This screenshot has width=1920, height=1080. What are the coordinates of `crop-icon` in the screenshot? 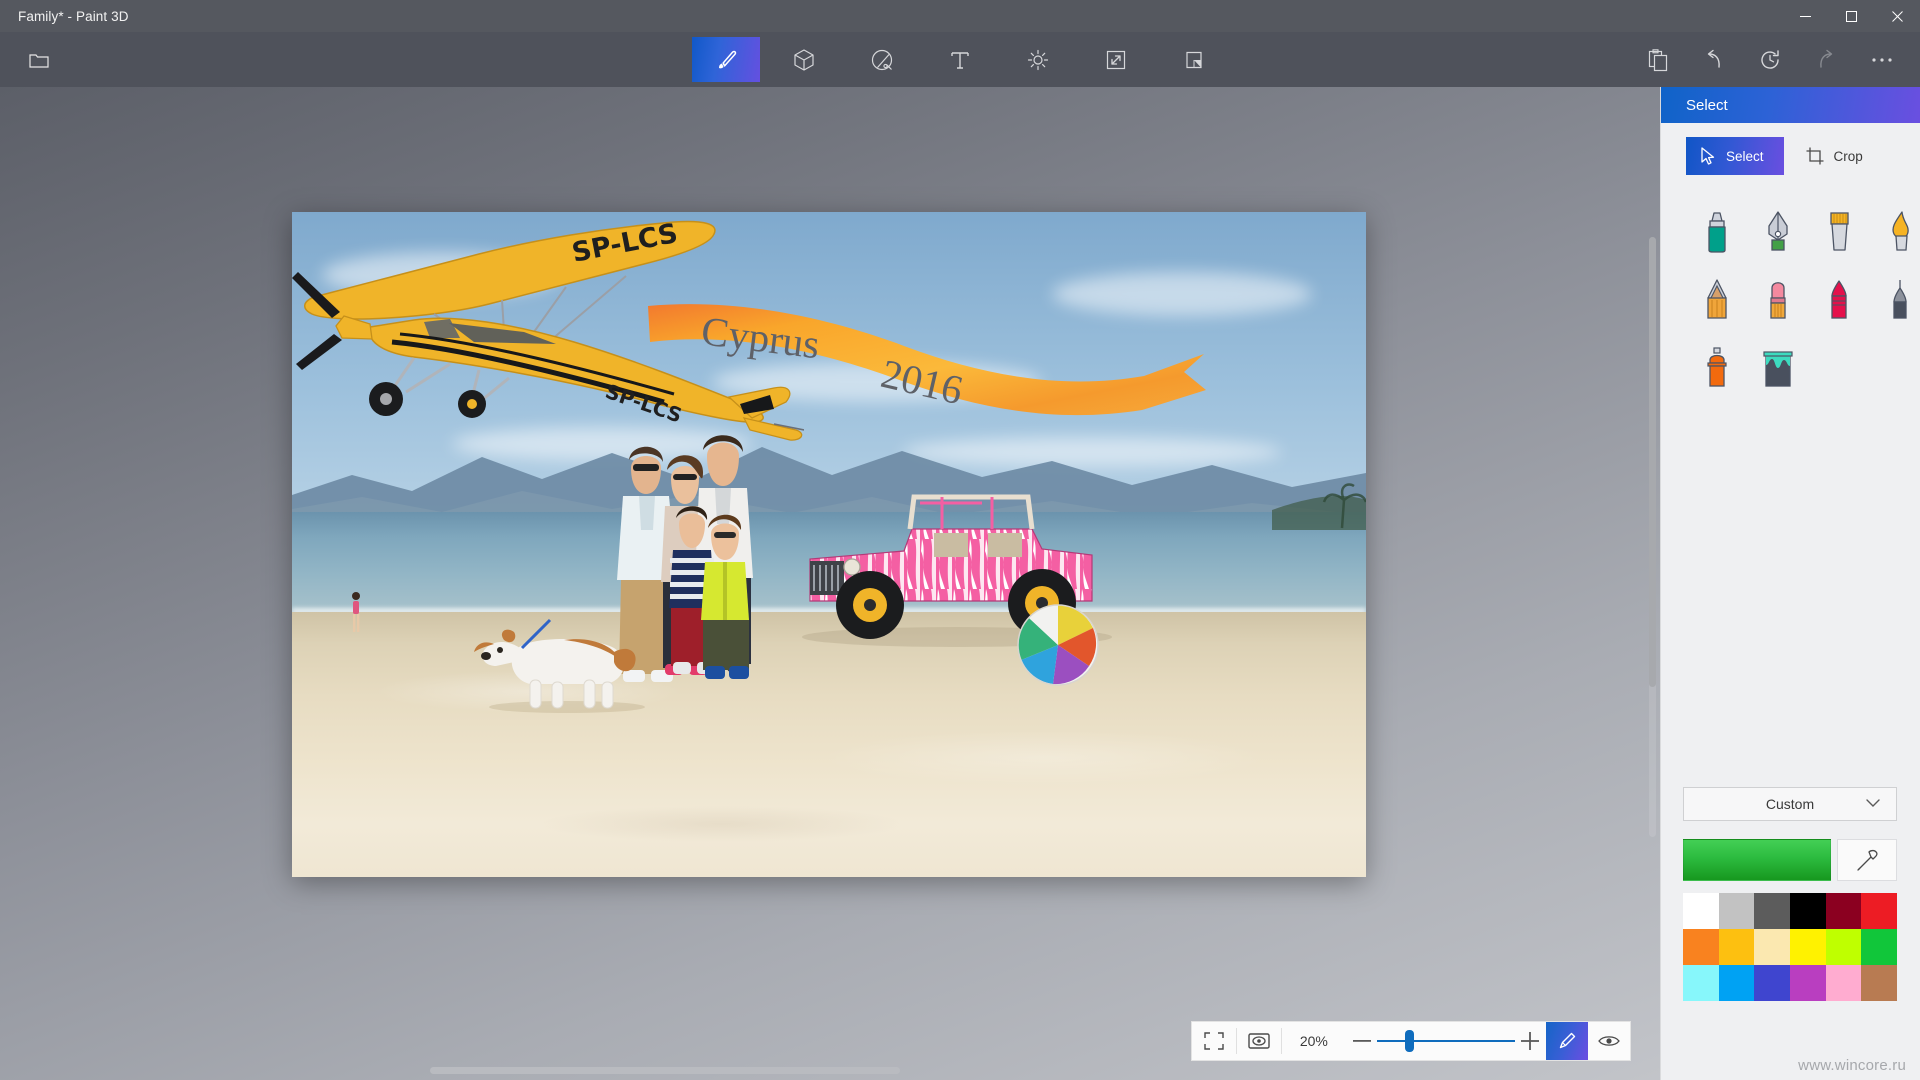 It's located at (1815, 156).